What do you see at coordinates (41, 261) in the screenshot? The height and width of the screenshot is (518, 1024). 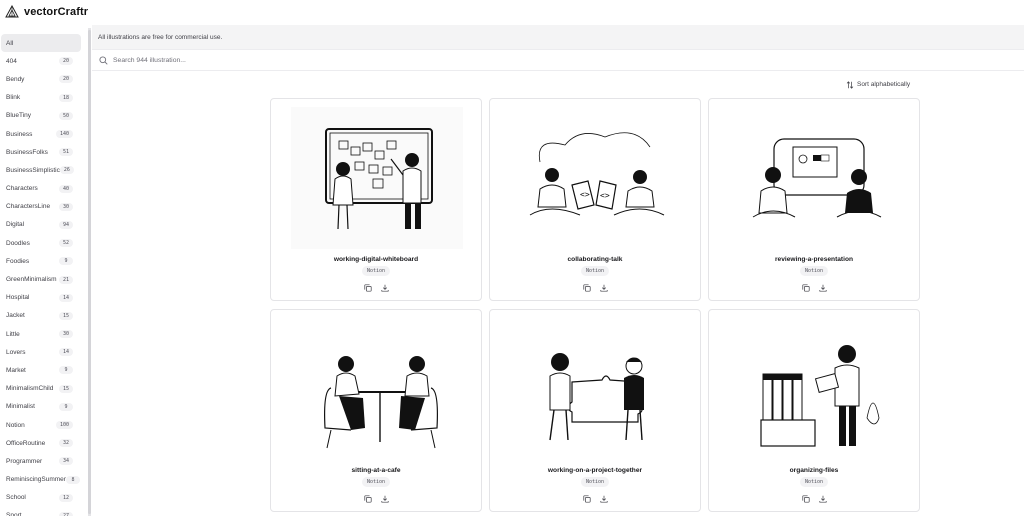 I see `sidebar-item-foodies: Foodies 9` at bounding box center [41, 261].